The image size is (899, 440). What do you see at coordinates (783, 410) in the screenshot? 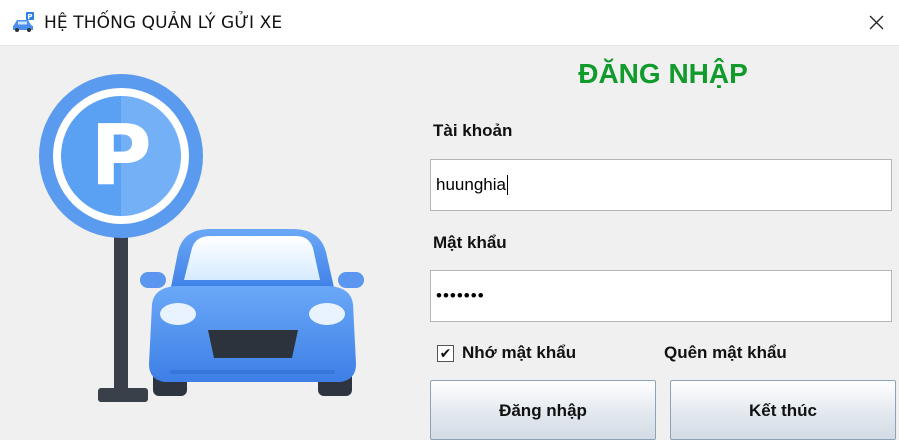
I see `exit-button: Kết thúc` at bounding box center [783, 410].